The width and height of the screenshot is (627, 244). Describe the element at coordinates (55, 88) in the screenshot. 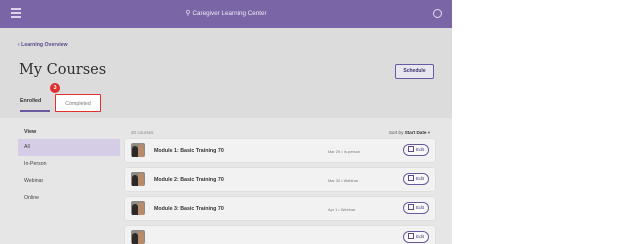

I see `annotation-badge: 3` at that location.